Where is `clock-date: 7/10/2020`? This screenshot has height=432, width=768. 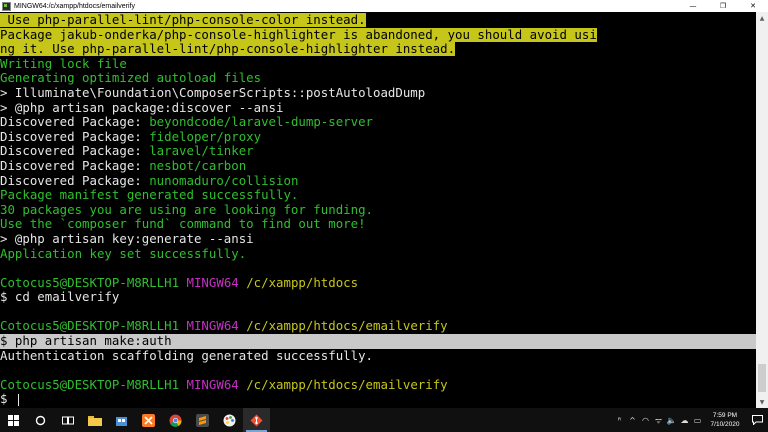
clock-date: 7/10/2020 is located at coordinates (725, 424).